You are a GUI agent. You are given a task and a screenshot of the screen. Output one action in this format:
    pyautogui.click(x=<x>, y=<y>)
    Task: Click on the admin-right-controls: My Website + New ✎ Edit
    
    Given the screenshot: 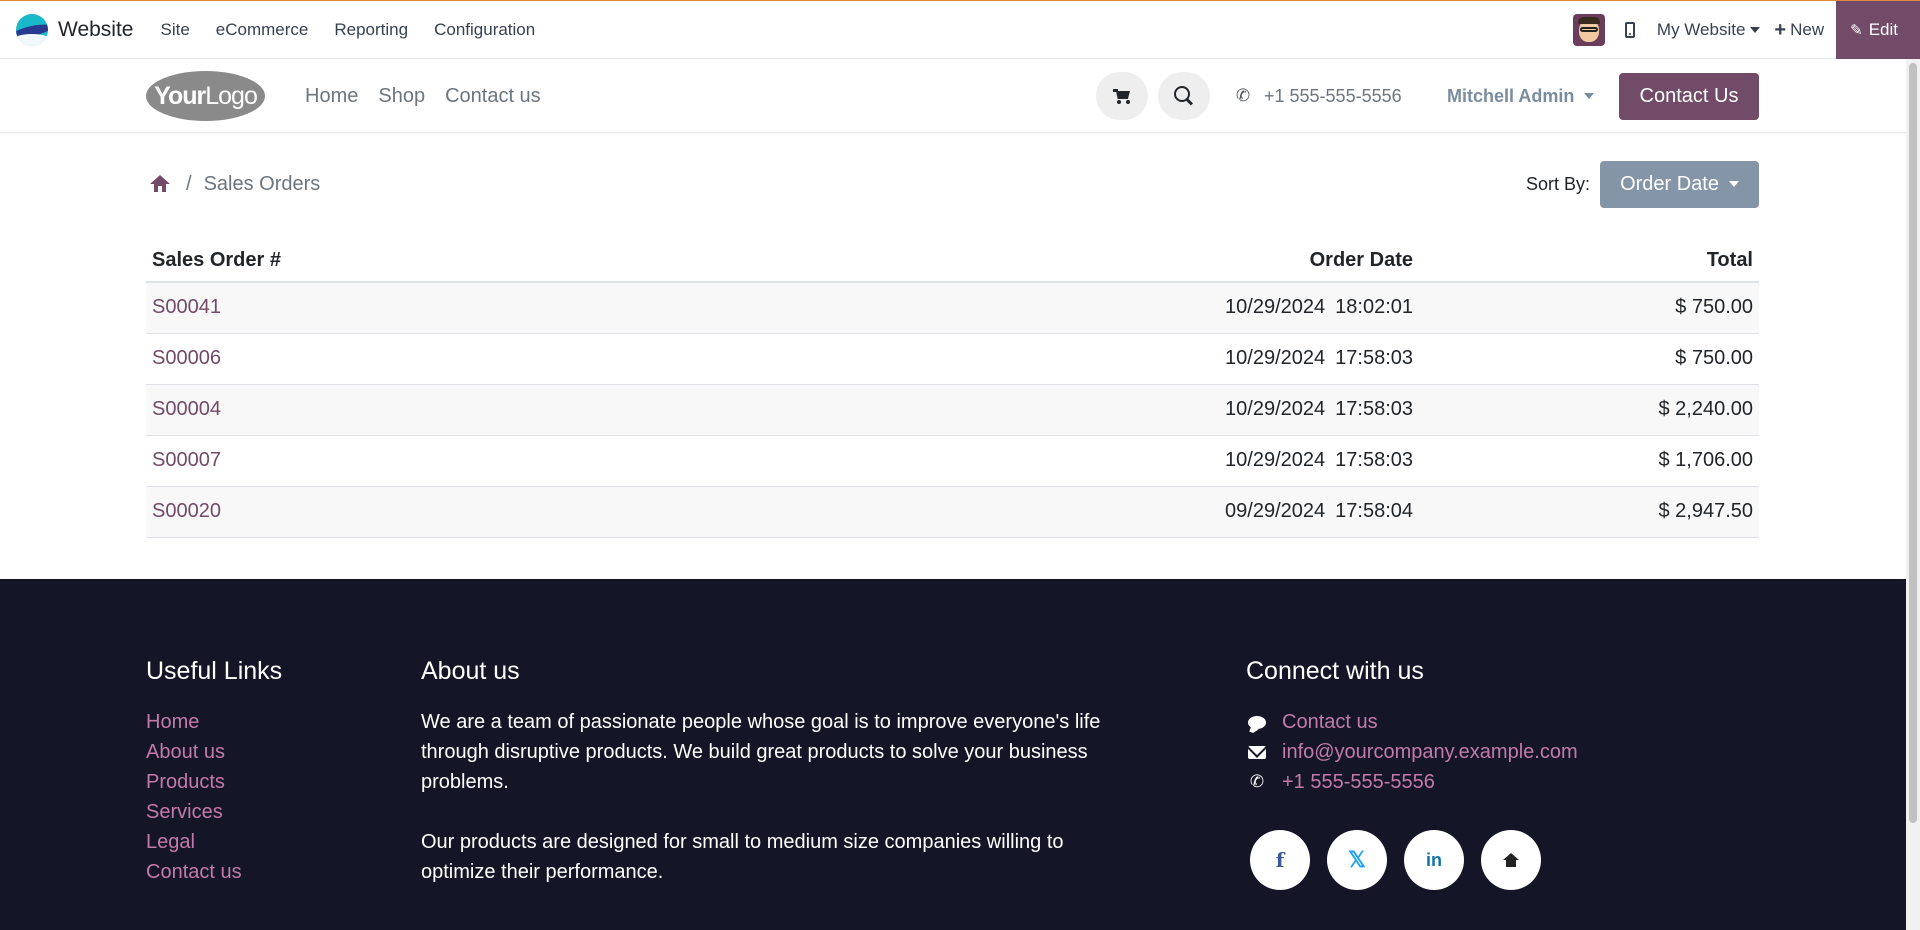 What is the action you would take?
    pyautogui.click(x=1746, y=30)
    